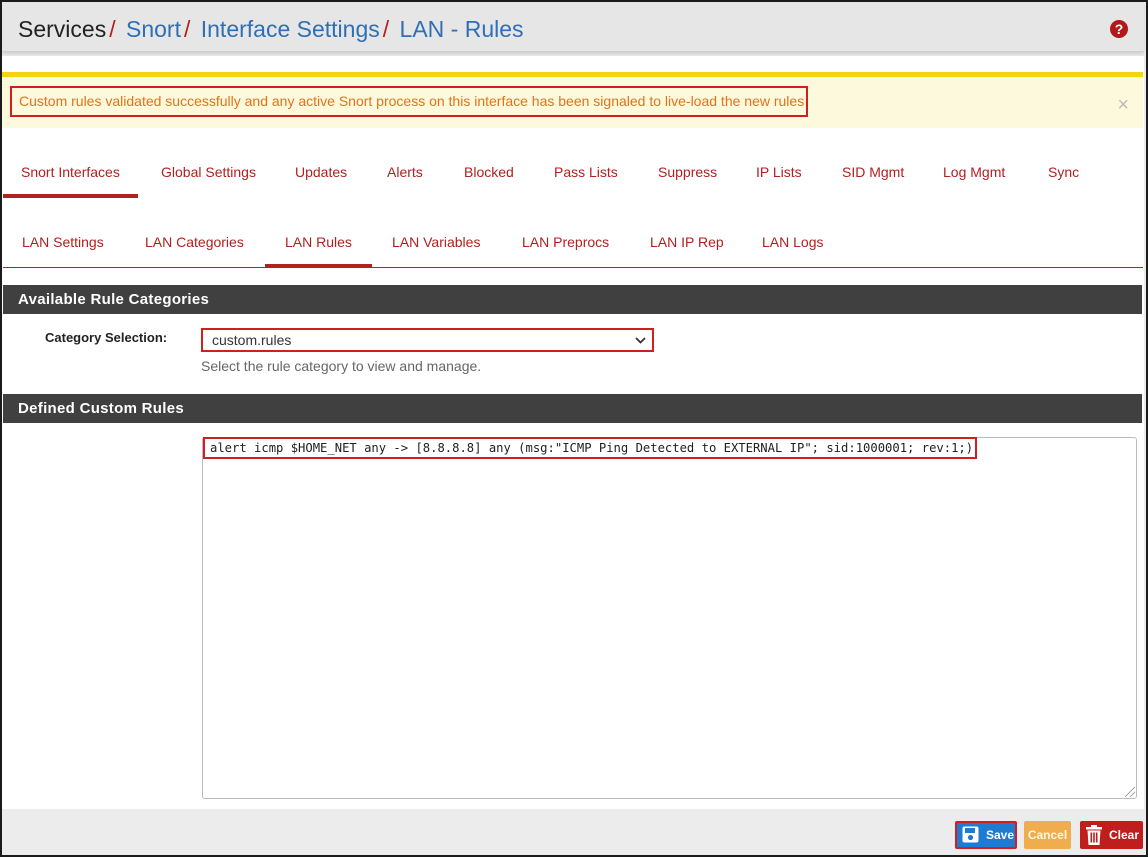 The image size is (1148, 857). Describe the element at coordinates (572, 299) in the screenshot. I see `categories-panel-title: Available Rule Categories` at that location.